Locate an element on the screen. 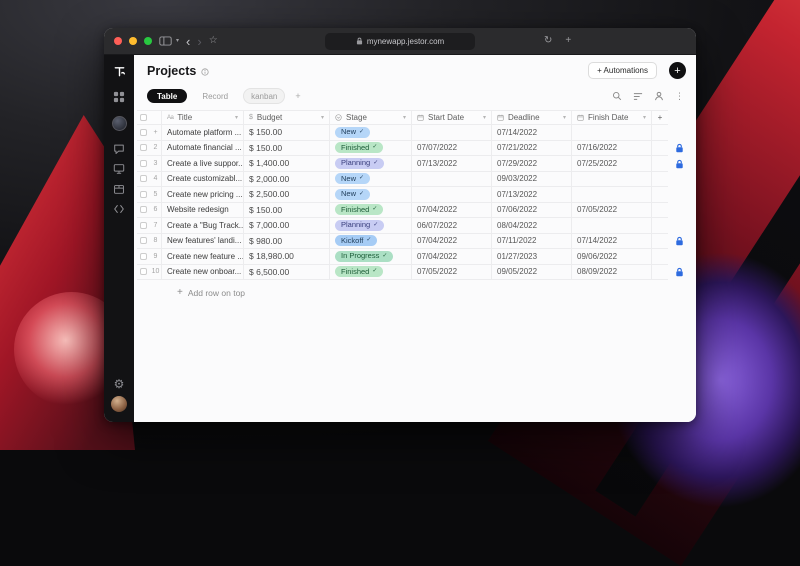  deadline-cell: 07/29/2022 is located at coordinates (532, 164).